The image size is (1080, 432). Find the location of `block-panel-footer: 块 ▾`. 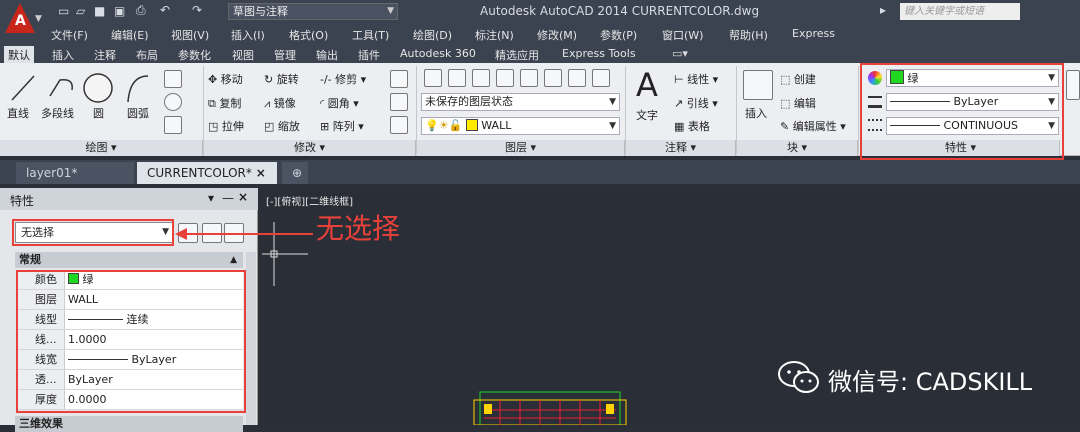

block-panel-footer: 块 ▾ is located at coordinates (797, 148).